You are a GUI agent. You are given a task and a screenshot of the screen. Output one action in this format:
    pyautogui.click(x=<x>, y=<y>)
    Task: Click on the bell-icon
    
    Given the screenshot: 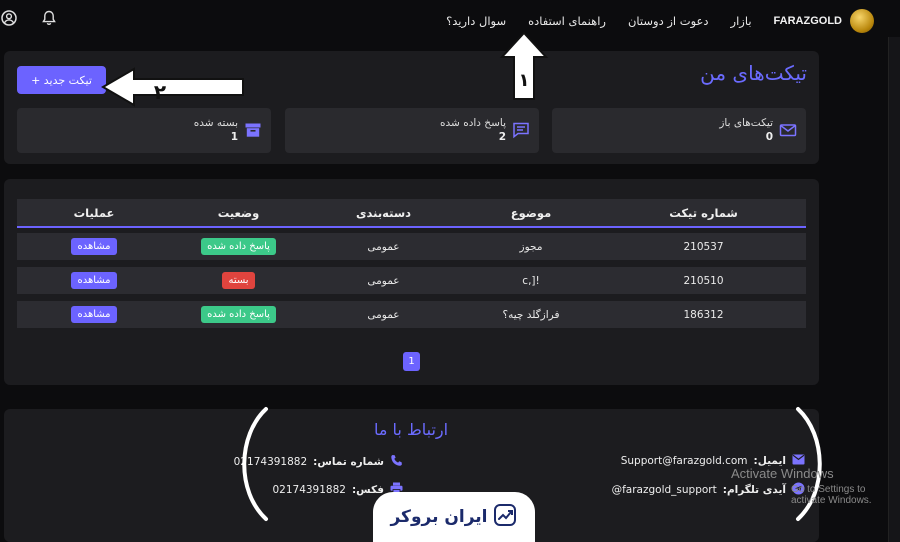 What is the action you would take?
    pyautogui.click(x=49, y=18)
    